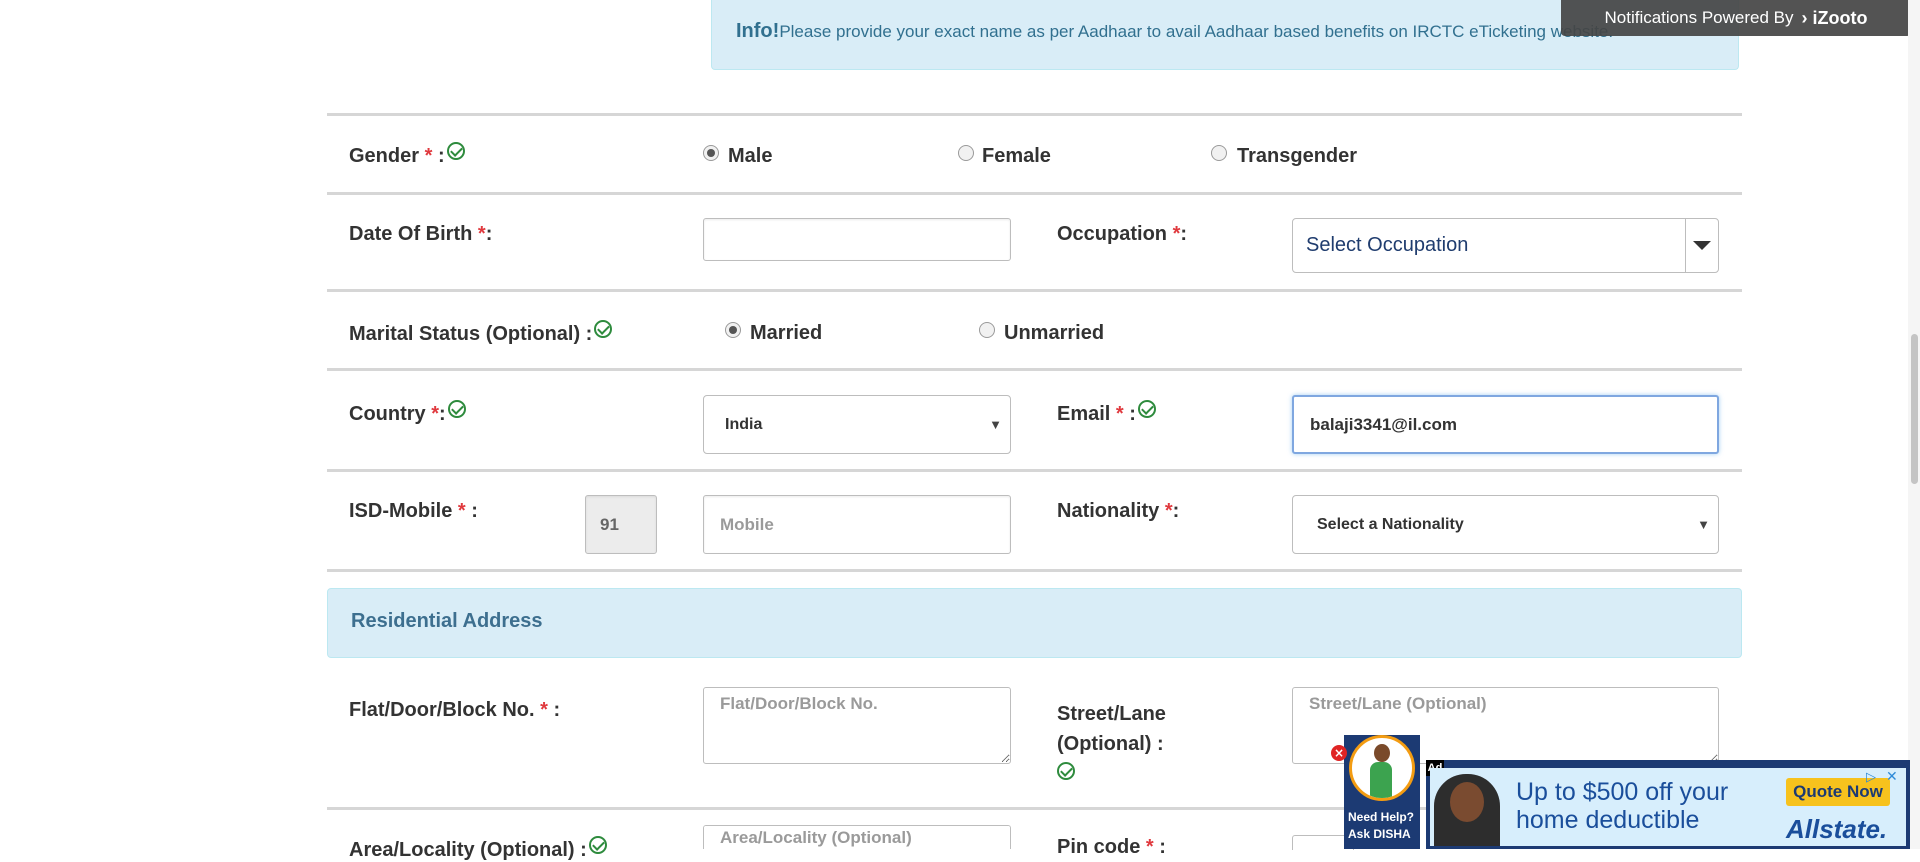  What do you see at coordinates (1914, 409) in the screenshot?
I see `scrollbar-thumb` at bounding box center [1914, 409].